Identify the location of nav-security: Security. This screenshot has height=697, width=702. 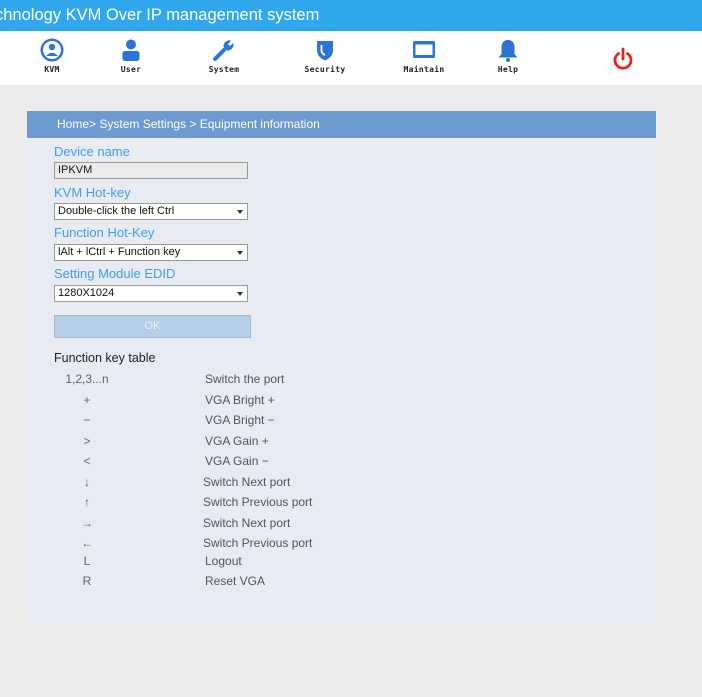
(325, 59).